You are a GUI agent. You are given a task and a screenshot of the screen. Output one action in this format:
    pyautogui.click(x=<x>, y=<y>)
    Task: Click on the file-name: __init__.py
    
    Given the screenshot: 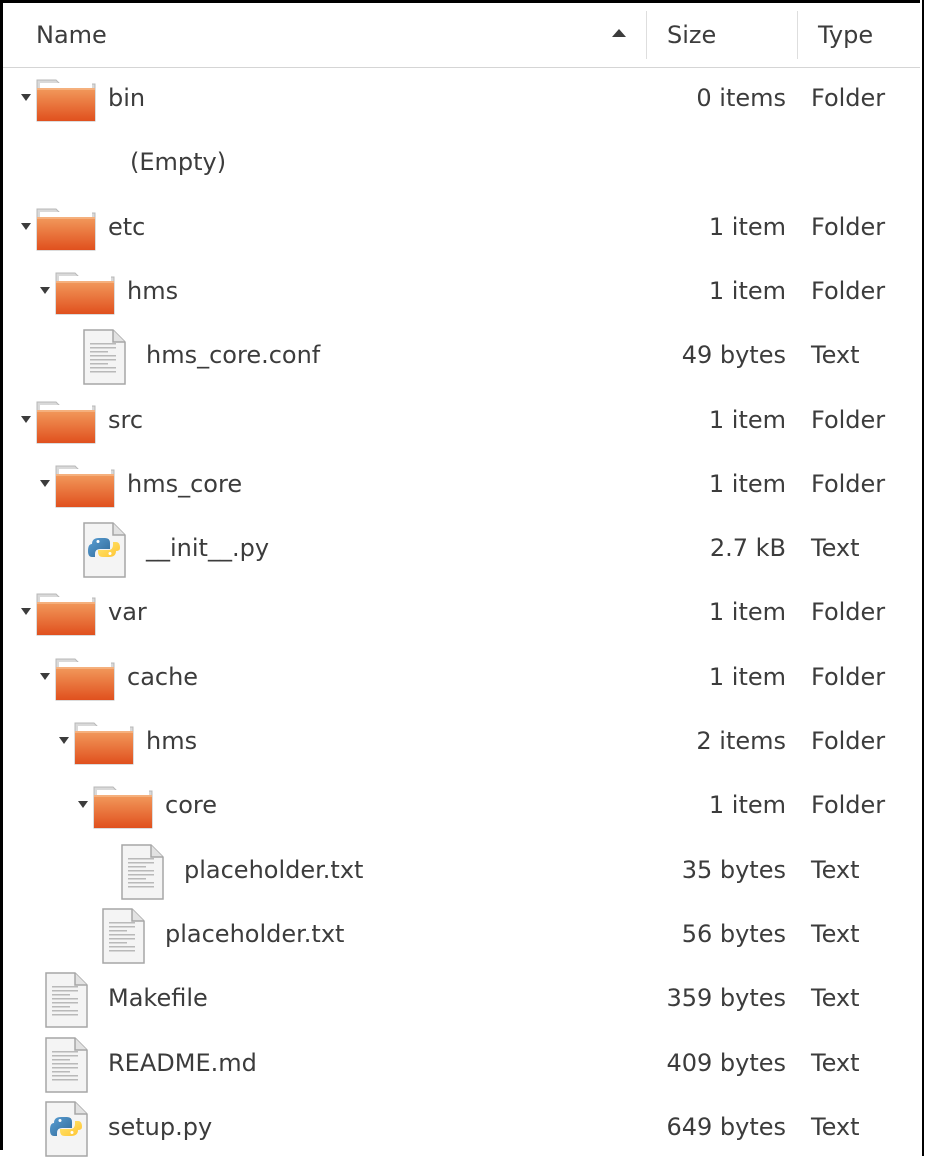 What is the action you would take?
    pyautogui.click(x=208, y=548)
    